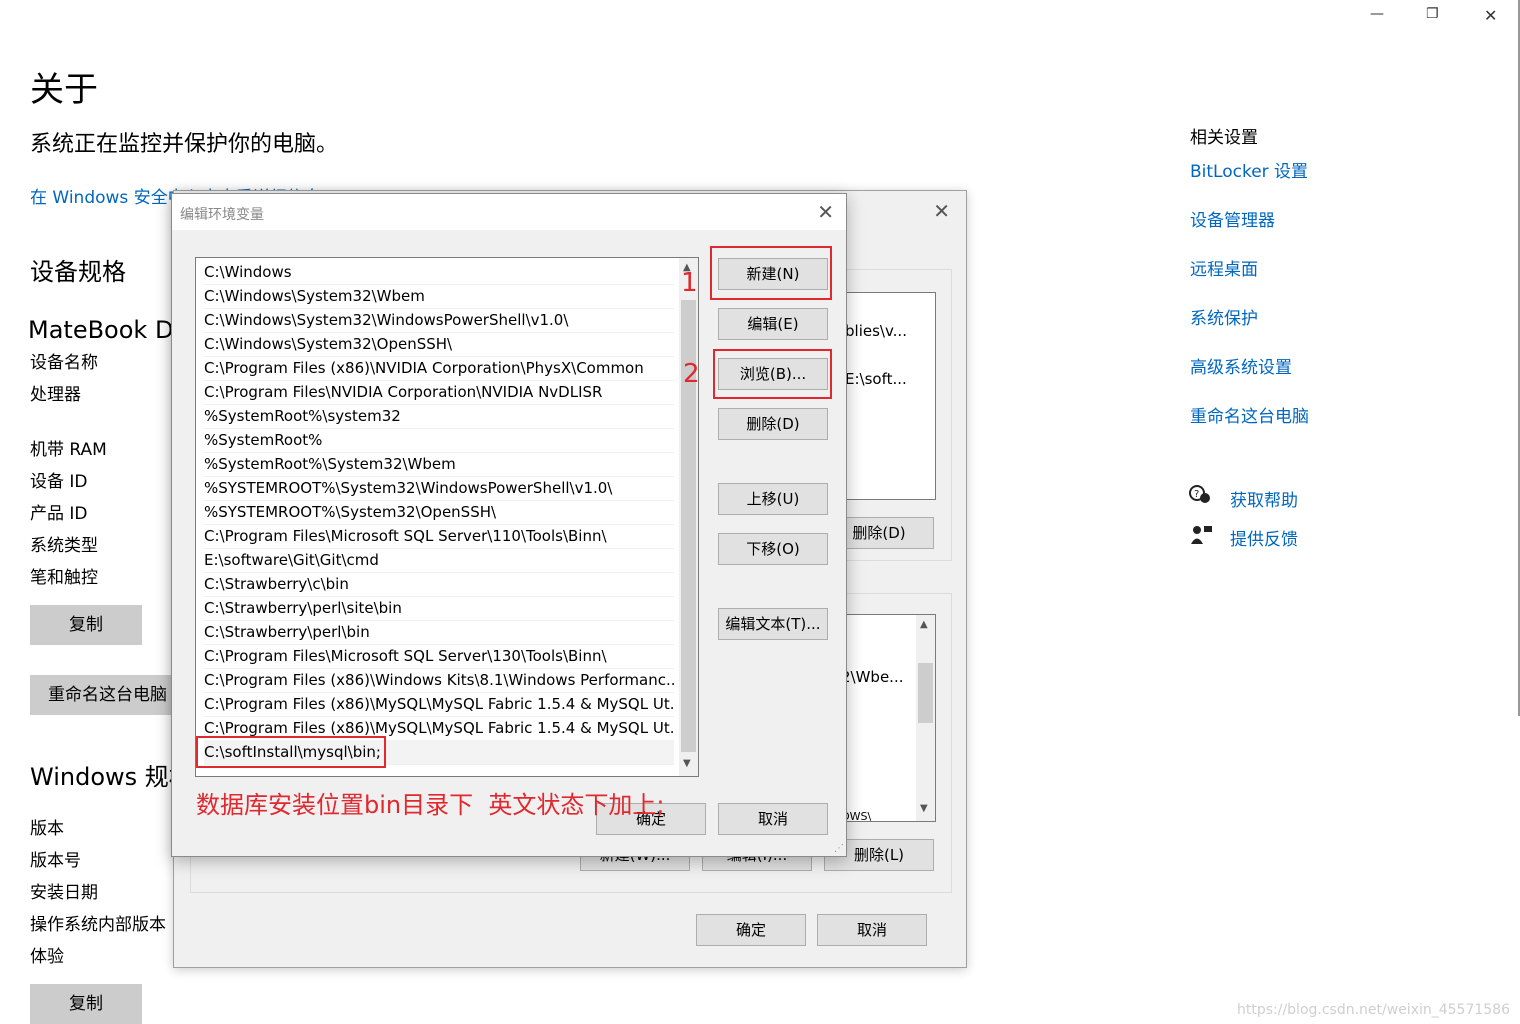 The image size is (1520, 1024). I want to click on path-item: C:\Strawberry\perl\site\bin, so click(439, 608).